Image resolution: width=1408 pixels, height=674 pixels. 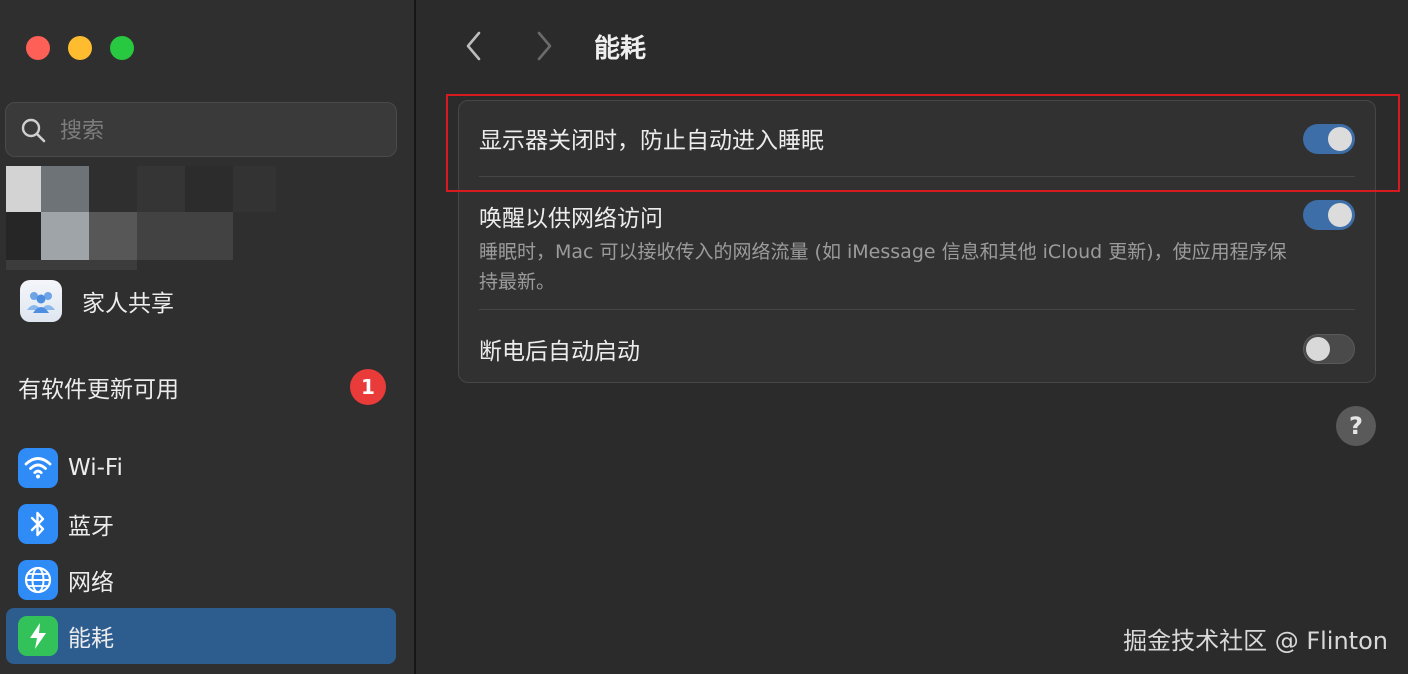 I want to click on family-sharing-label: 家人共享, so click(x=128, y=304).